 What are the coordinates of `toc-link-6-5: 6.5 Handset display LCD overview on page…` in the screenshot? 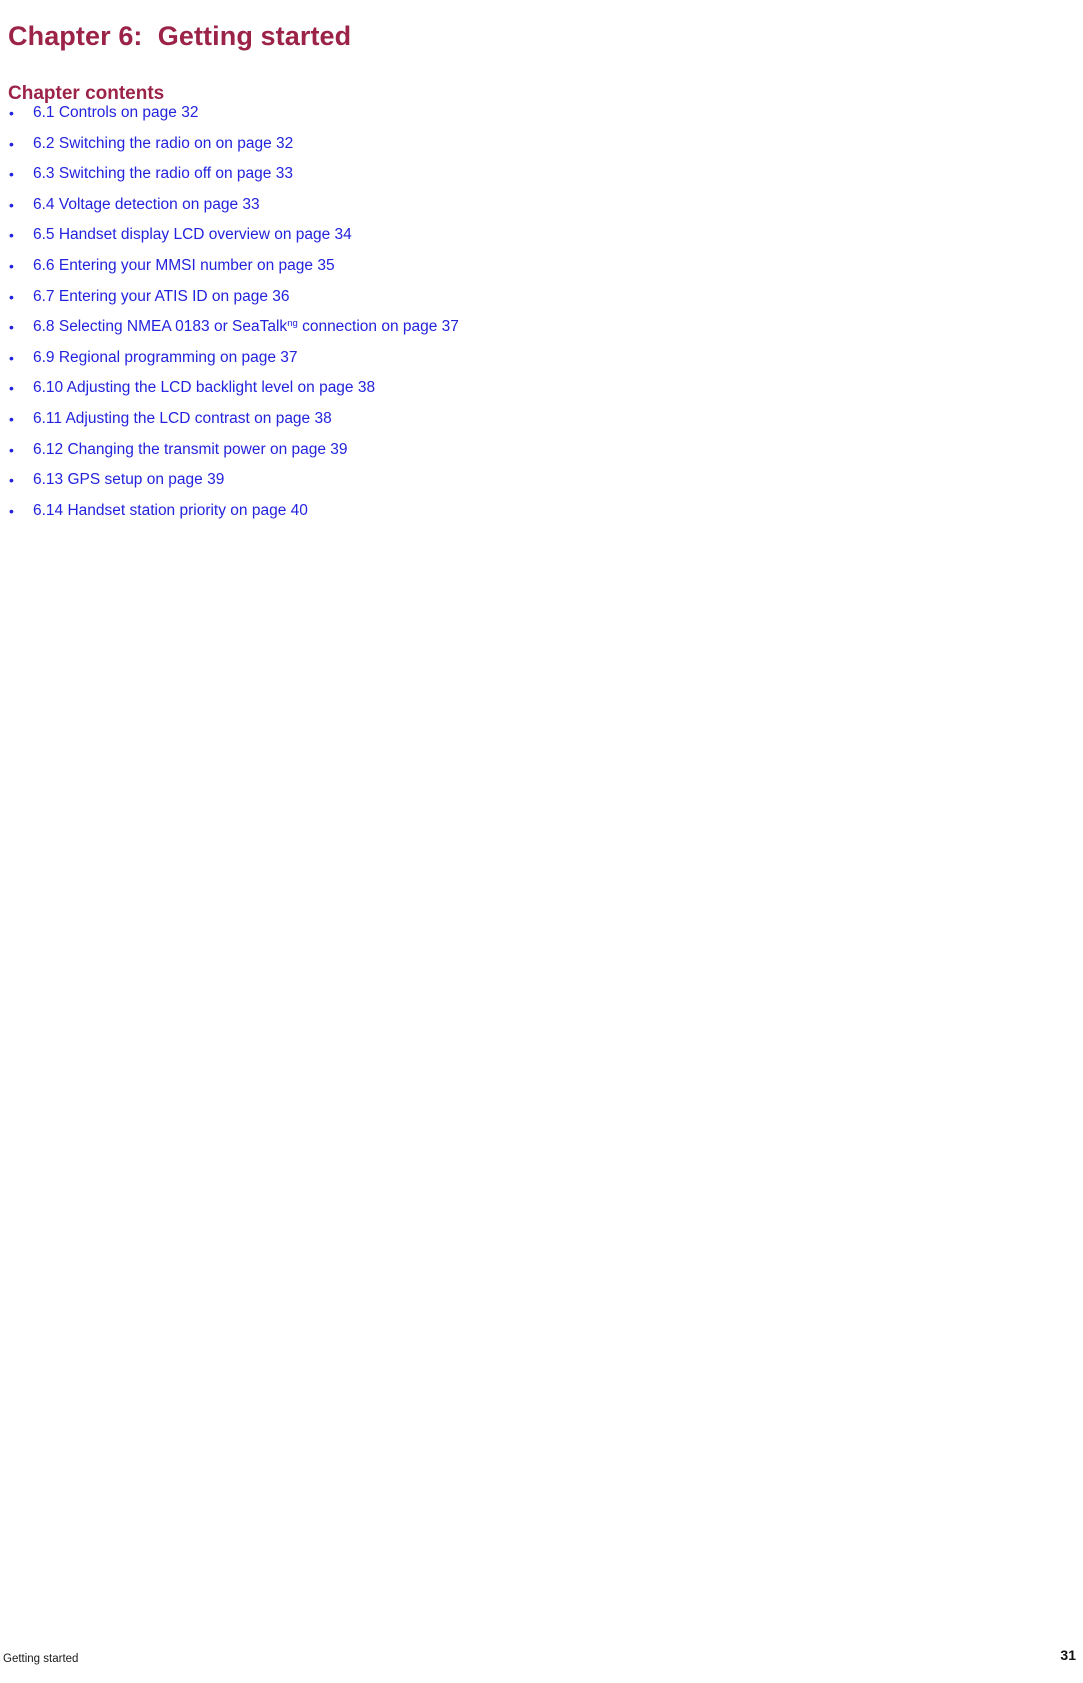 It's located at (192, 235).